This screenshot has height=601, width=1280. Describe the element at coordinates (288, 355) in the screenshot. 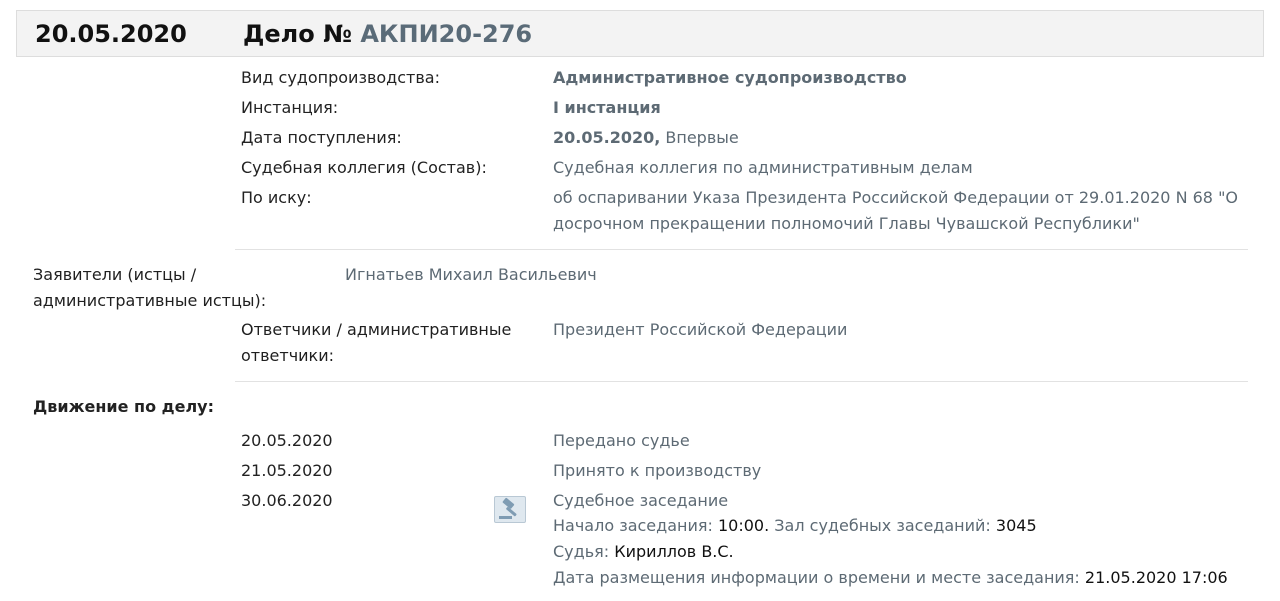

I see `respondents-label-line-2: ответчики:` at that location.